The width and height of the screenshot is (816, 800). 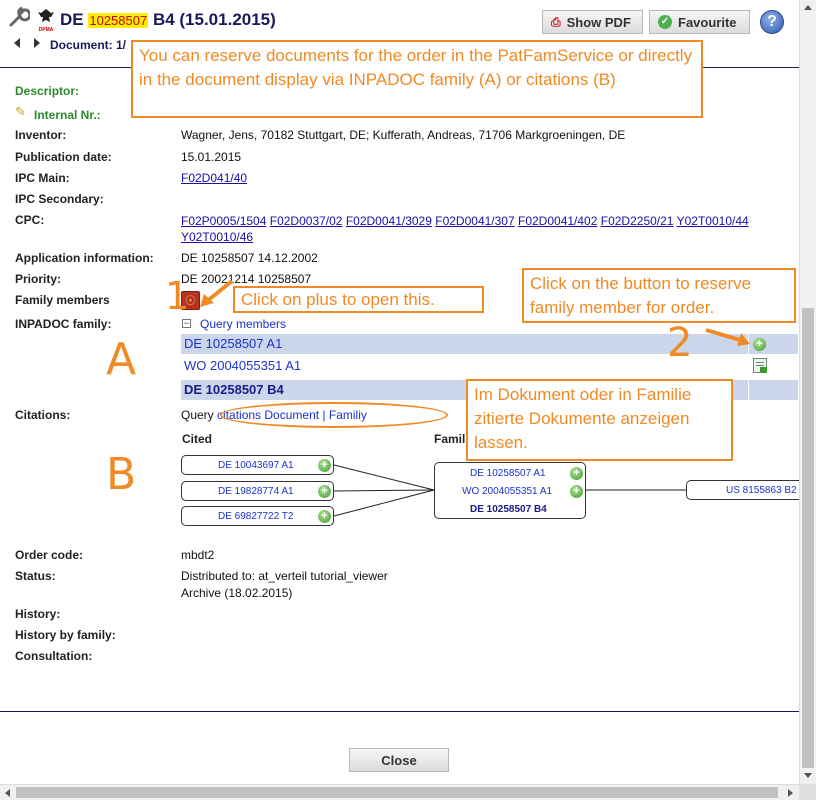 I want to click on cited-node: DE 19828774 A1 +, so click(x=257, y=491).